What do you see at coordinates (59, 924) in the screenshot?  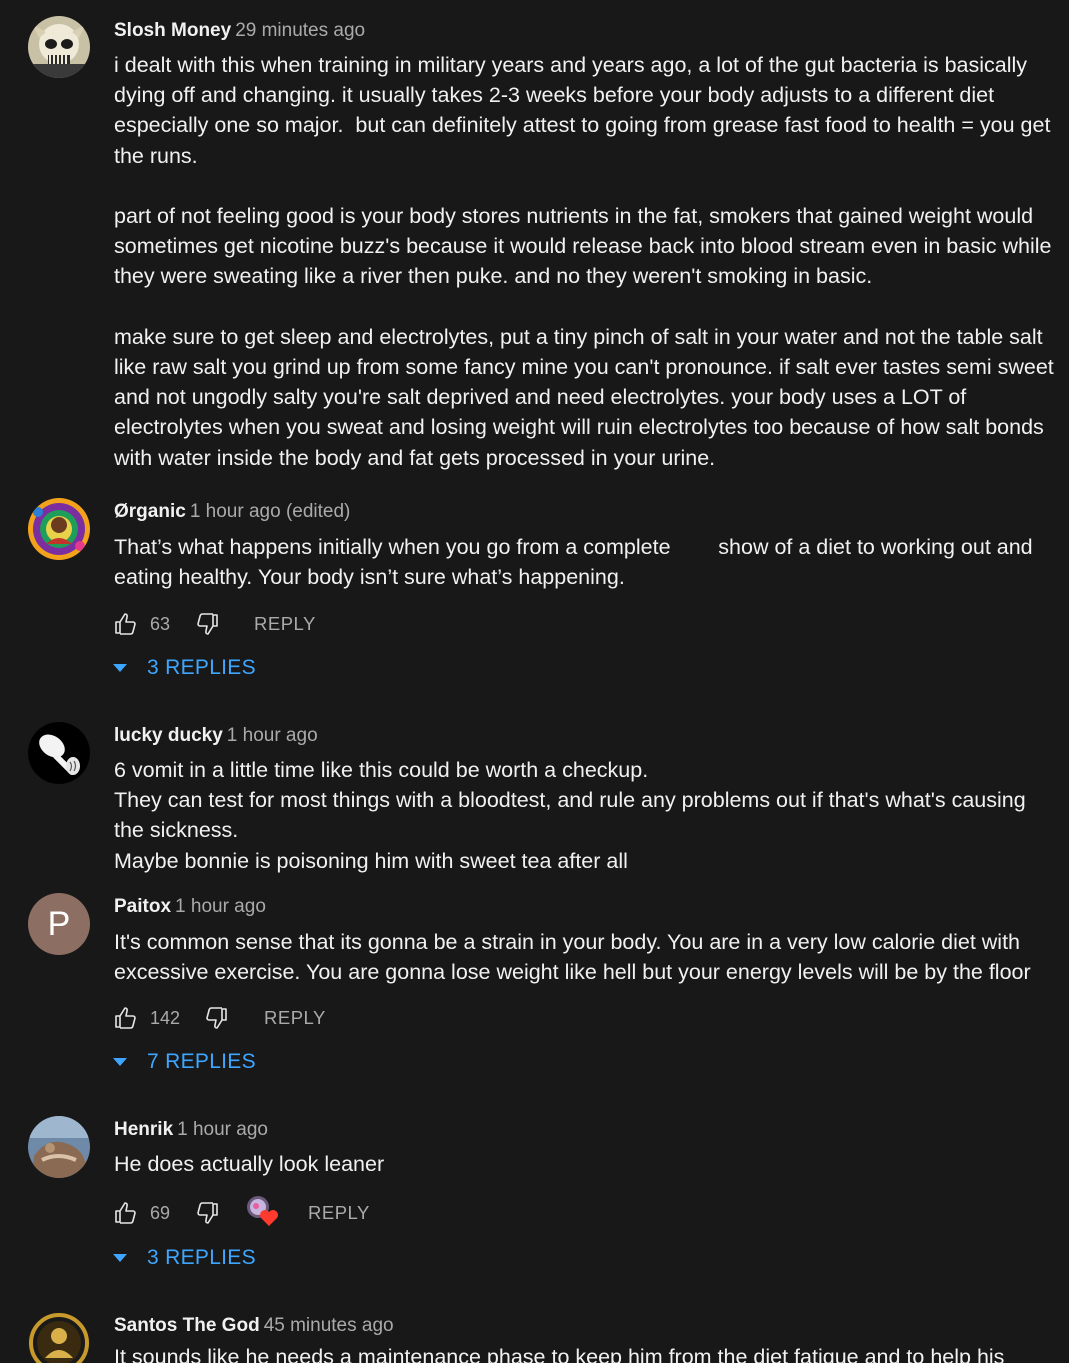 I see `letter-avatar: P` at bounding box center [59, 924].